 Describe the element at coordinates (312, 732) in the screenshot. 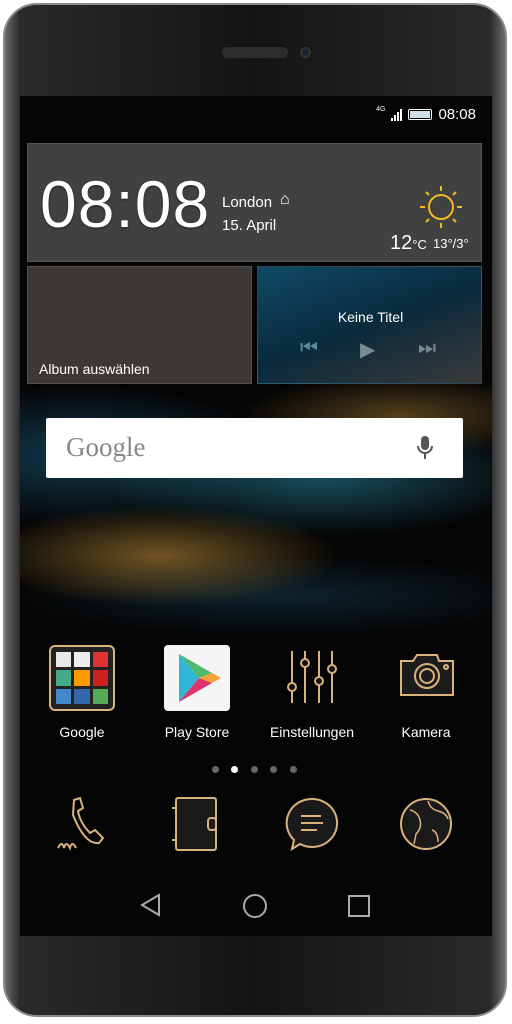

I see `app-label: Einstellungen` at that location.